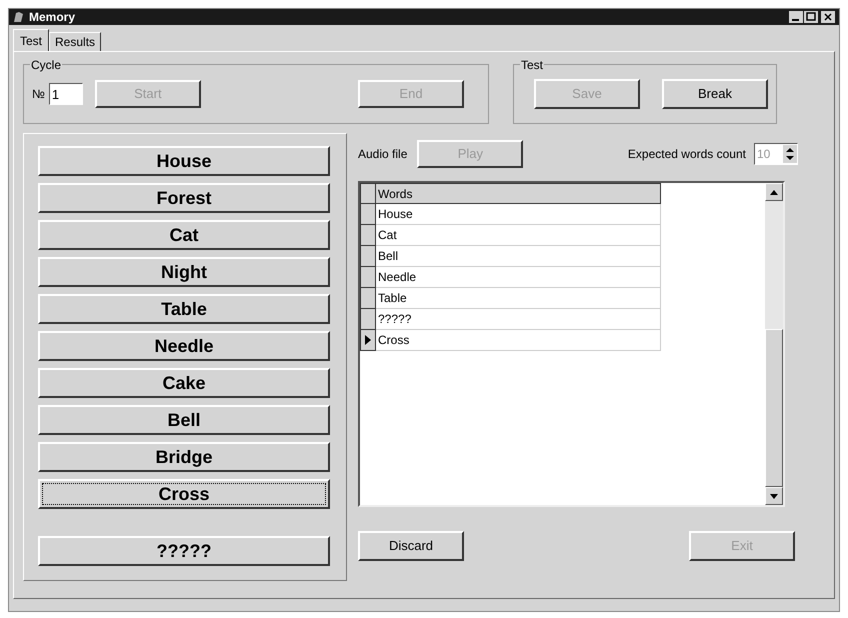 This screenshot has width=848, height=618. I want to click on maximize-icon, so click(811, 17).